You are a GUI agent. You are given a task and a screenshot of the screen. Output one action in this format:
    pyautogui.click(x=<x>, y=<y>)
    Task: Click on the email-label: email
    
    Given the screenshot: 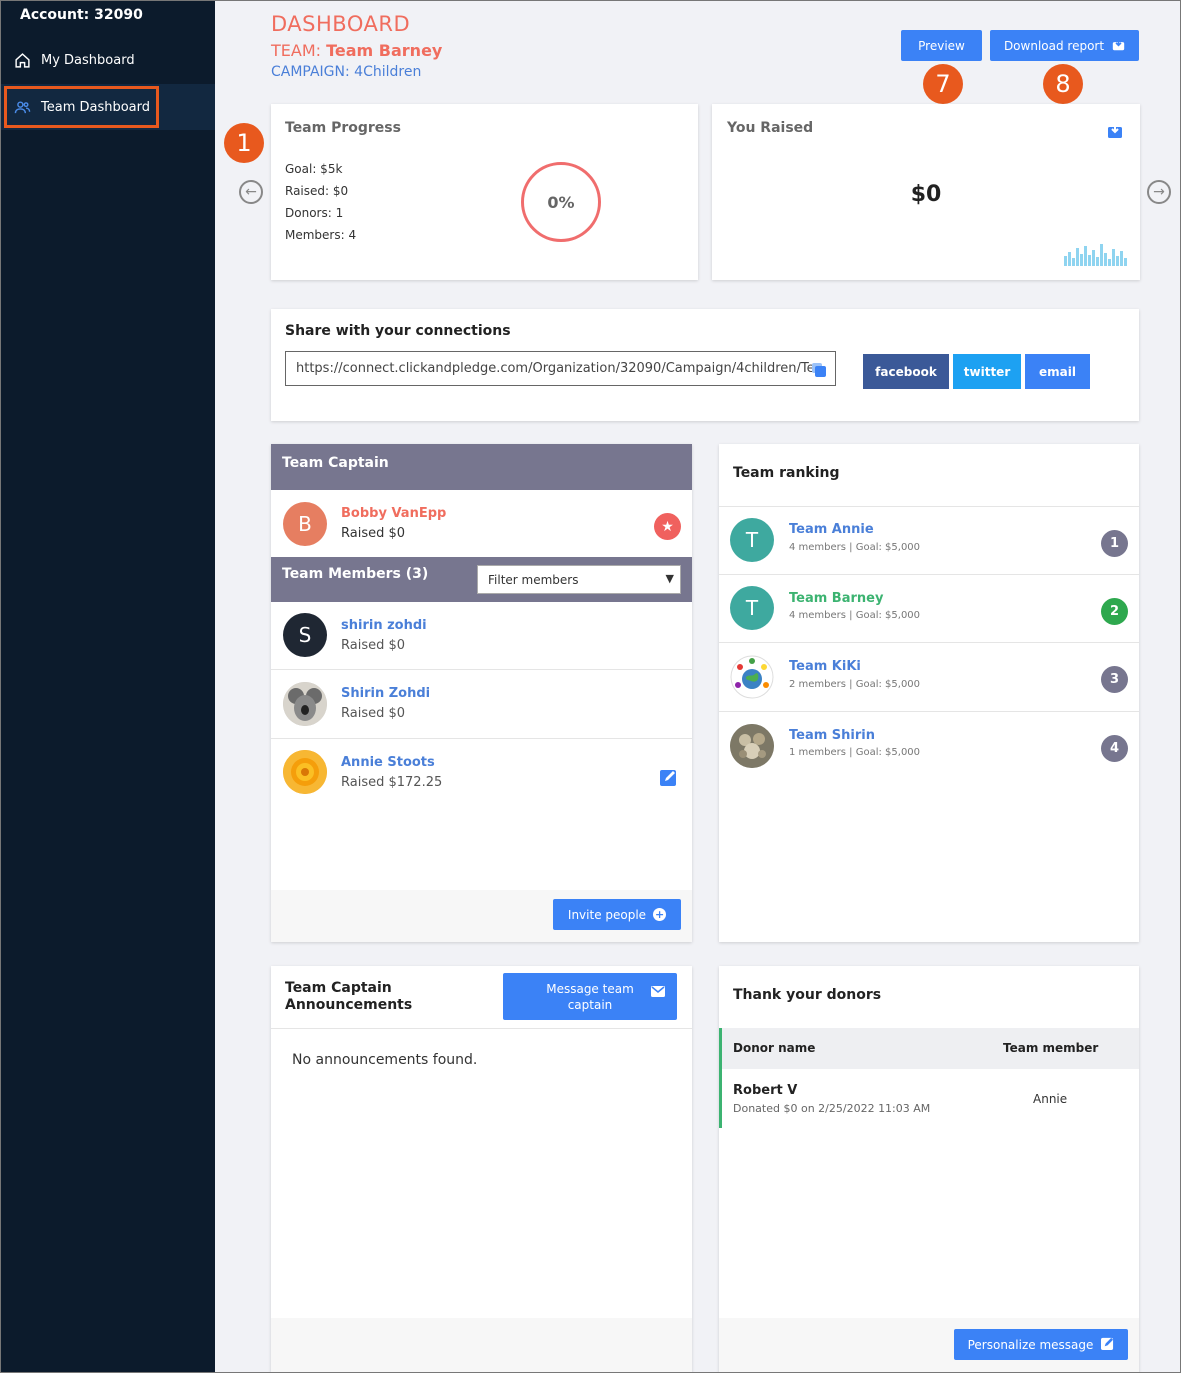 What is the action you would take?
    pyautogui.click(x=1057, y=371)
    